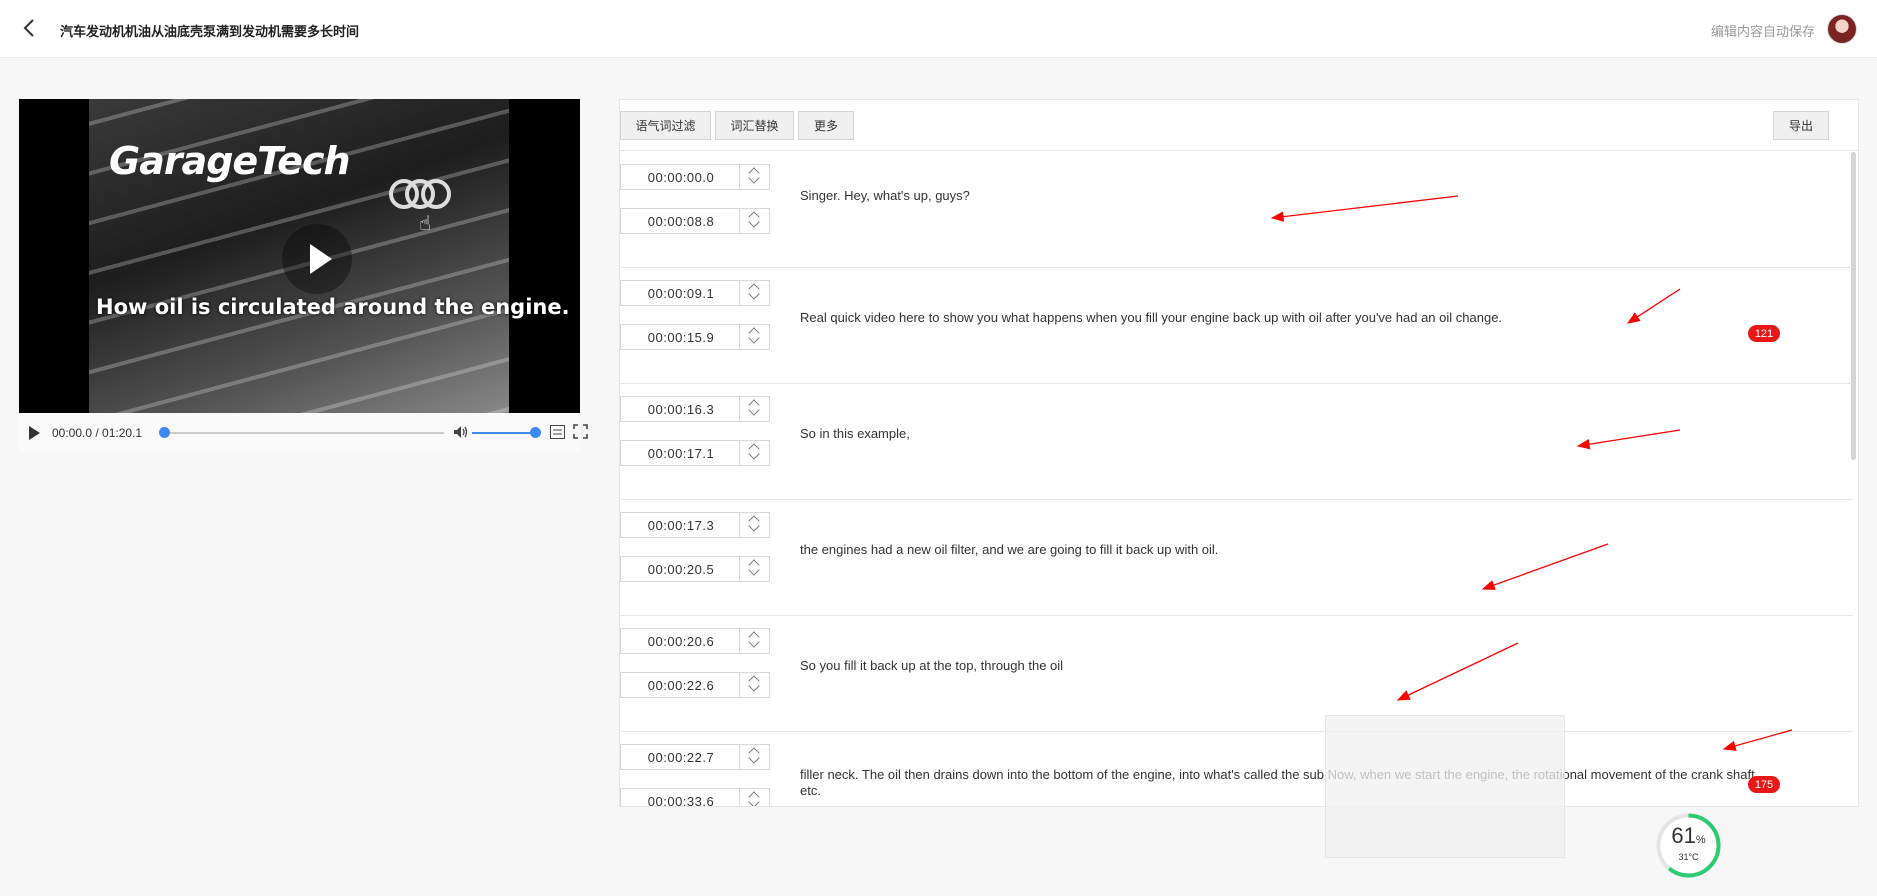  I want to click on end-time-value: 00:00:08.8, so click(681, 221).